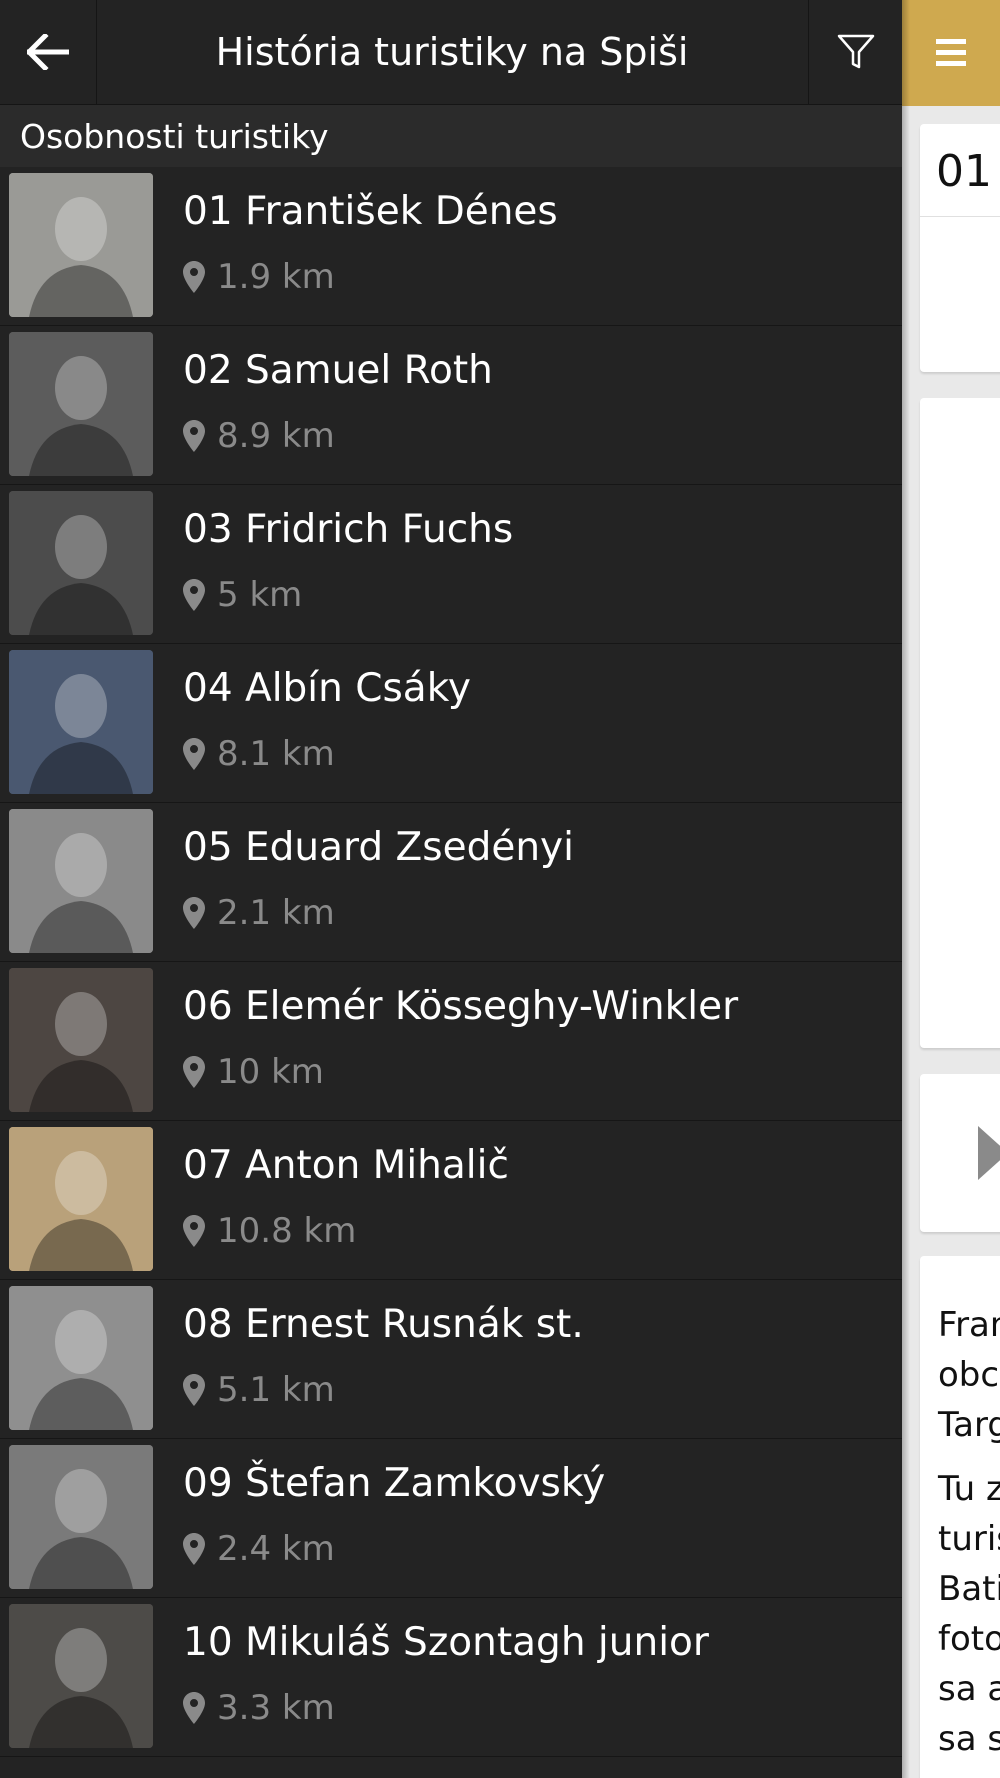 This screenshot has height=1778, width=1000. Describe the element at coordinates (276, 1708) in the screenshot. I see `distance-value: 3.3 km` at that location.